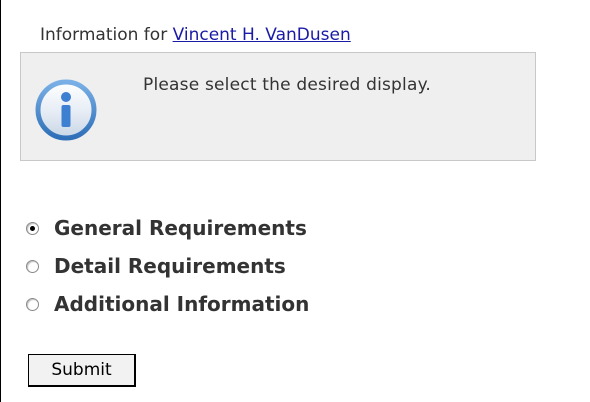 Image resolution: width=590 pixels, height=402 pixels. What do you see at coordinates (32, 228) in the screenshot?
I see `general-requirements-radio` at bounding box center [32, 228].